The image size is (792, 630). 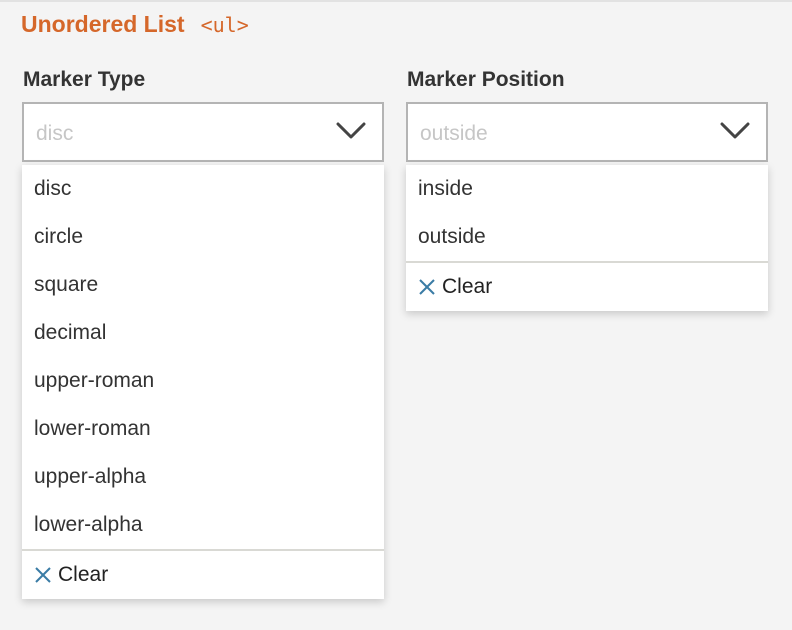 I want to click on section-header: Unordered List <ul>, so click(x=135, y=24).